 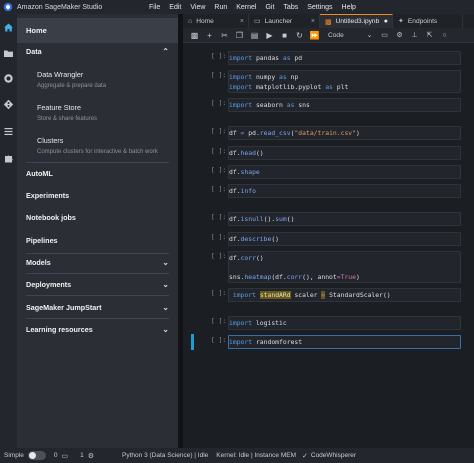 I want to click on sidebar-item-feature-store: Feature Store Store & share features, so click(x=97, y=112).